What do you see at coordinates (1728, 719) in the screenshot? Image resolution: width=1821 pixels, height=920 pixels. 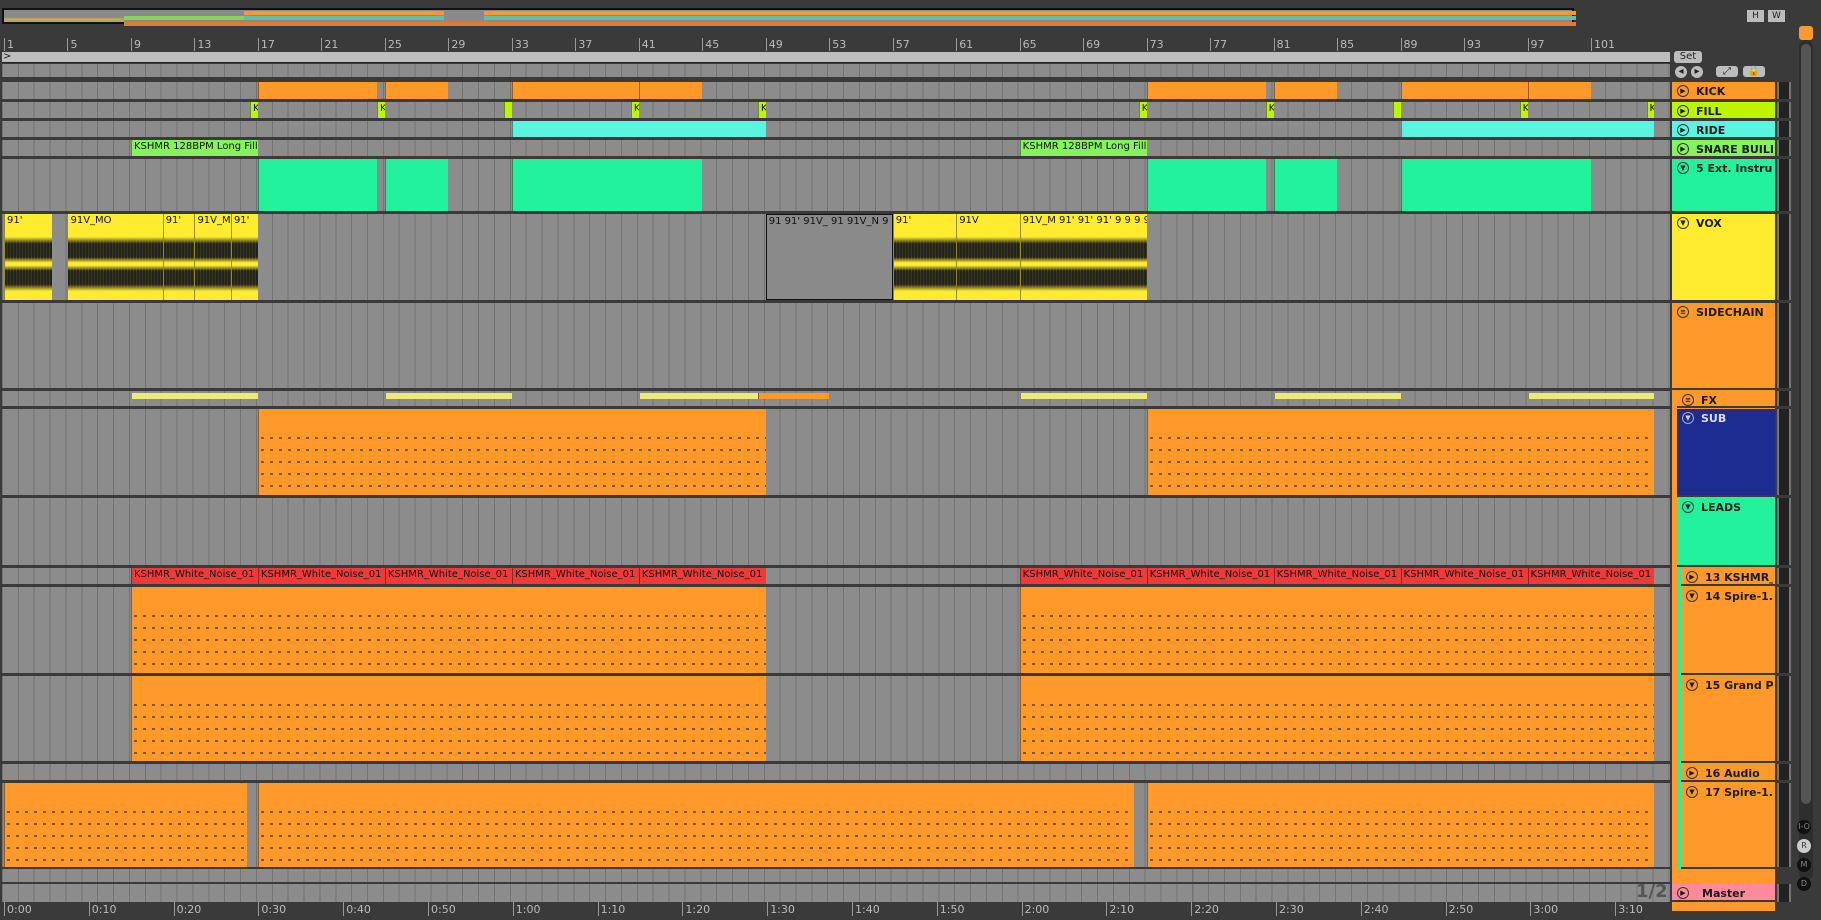 I see `track-header-15-grand-pia: ▼ 15 Grand Pia` at bounding box center [1728, 719].